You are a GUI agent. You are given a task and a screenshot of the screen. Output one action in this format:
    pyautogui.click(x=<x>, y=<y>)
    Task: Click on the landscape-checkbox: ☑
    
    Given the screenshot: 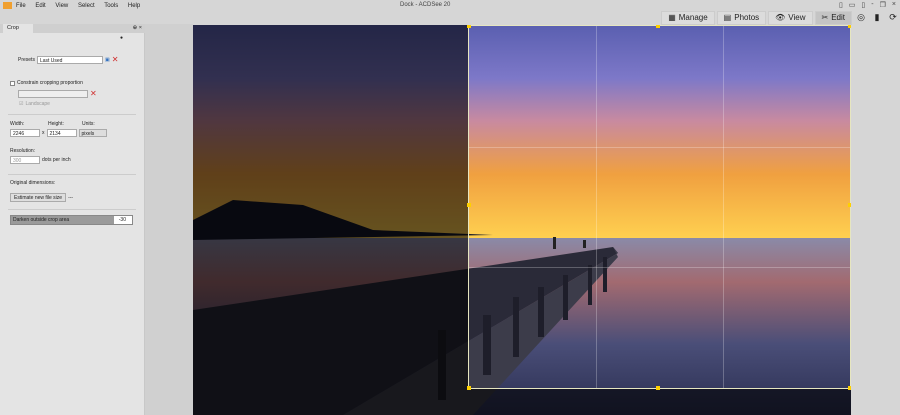 What is the action you would take?
    pyautogui.click(x=21, y=104)
    